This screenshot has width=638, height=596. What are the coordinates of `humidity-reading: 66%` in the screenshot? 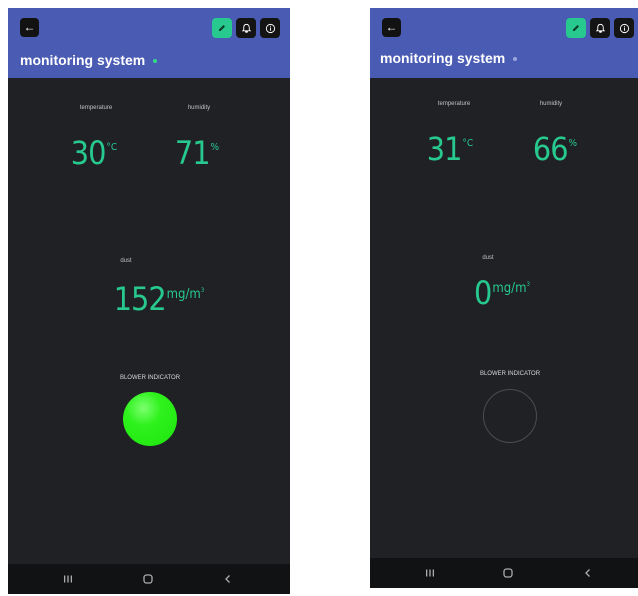 It's located at (555, 149).